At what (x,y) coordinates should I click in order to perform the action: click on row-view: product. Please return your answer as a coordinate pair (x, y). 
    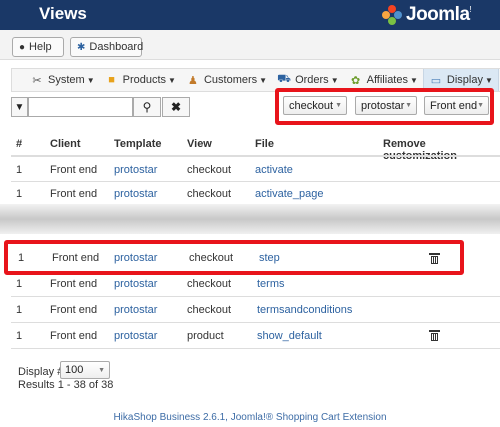
    Looking at the image, I should click on (205, 336).